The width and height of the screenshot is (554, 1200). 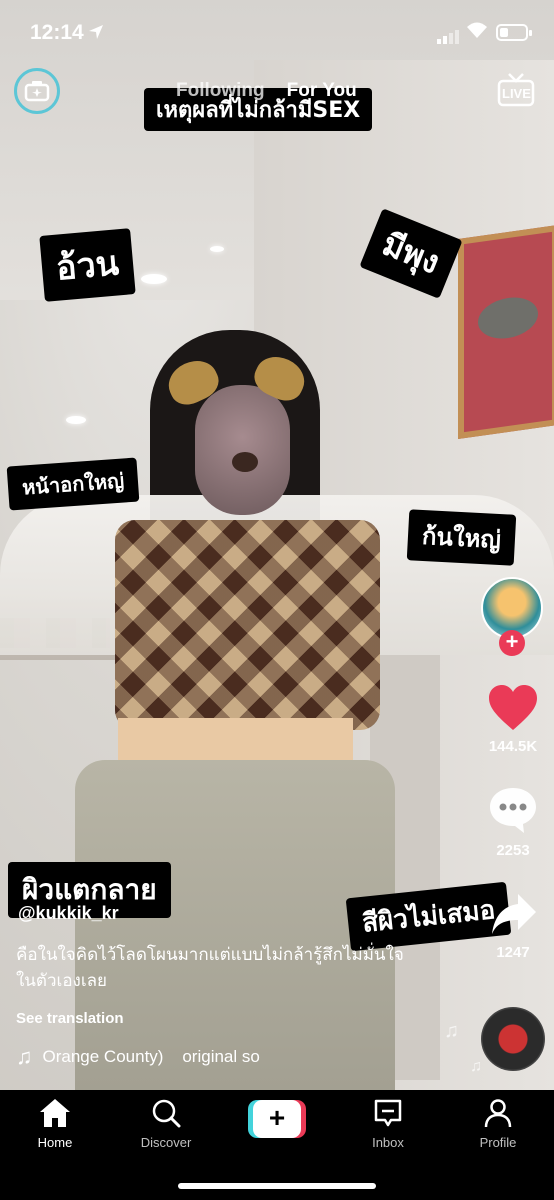 I want to click on plus-icon: +, so click(x=277, y=1119).